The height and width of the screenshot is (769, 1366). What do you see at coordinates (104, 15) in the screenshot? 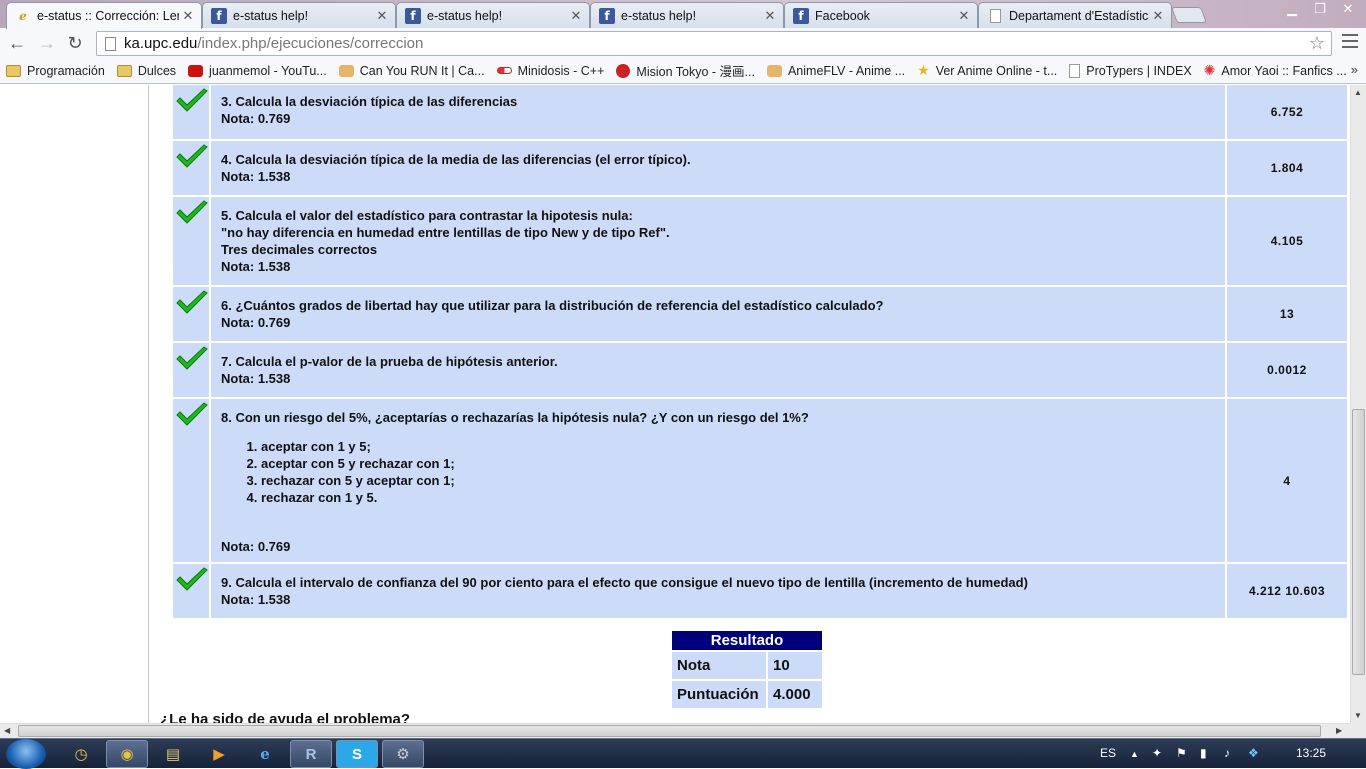
I see `tab-e-status-correccion: ℯ e-status :: Corrección: Len ✕` at bounding box center [104, 15].